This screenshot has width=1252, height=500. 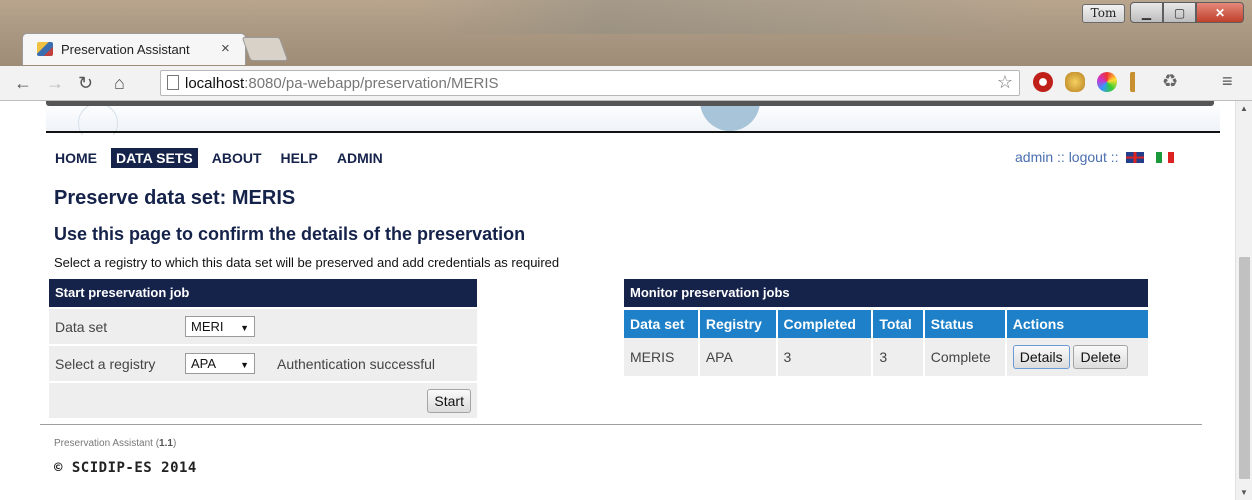 I want to click on registry-label: Select a registry, so click(x=114, y=363).